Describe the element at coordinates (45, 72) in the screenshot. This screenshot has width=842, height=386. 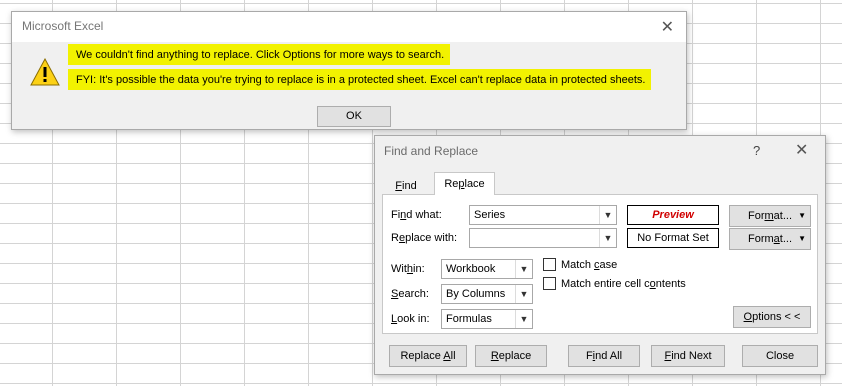
I see `warning-icon` at that location.